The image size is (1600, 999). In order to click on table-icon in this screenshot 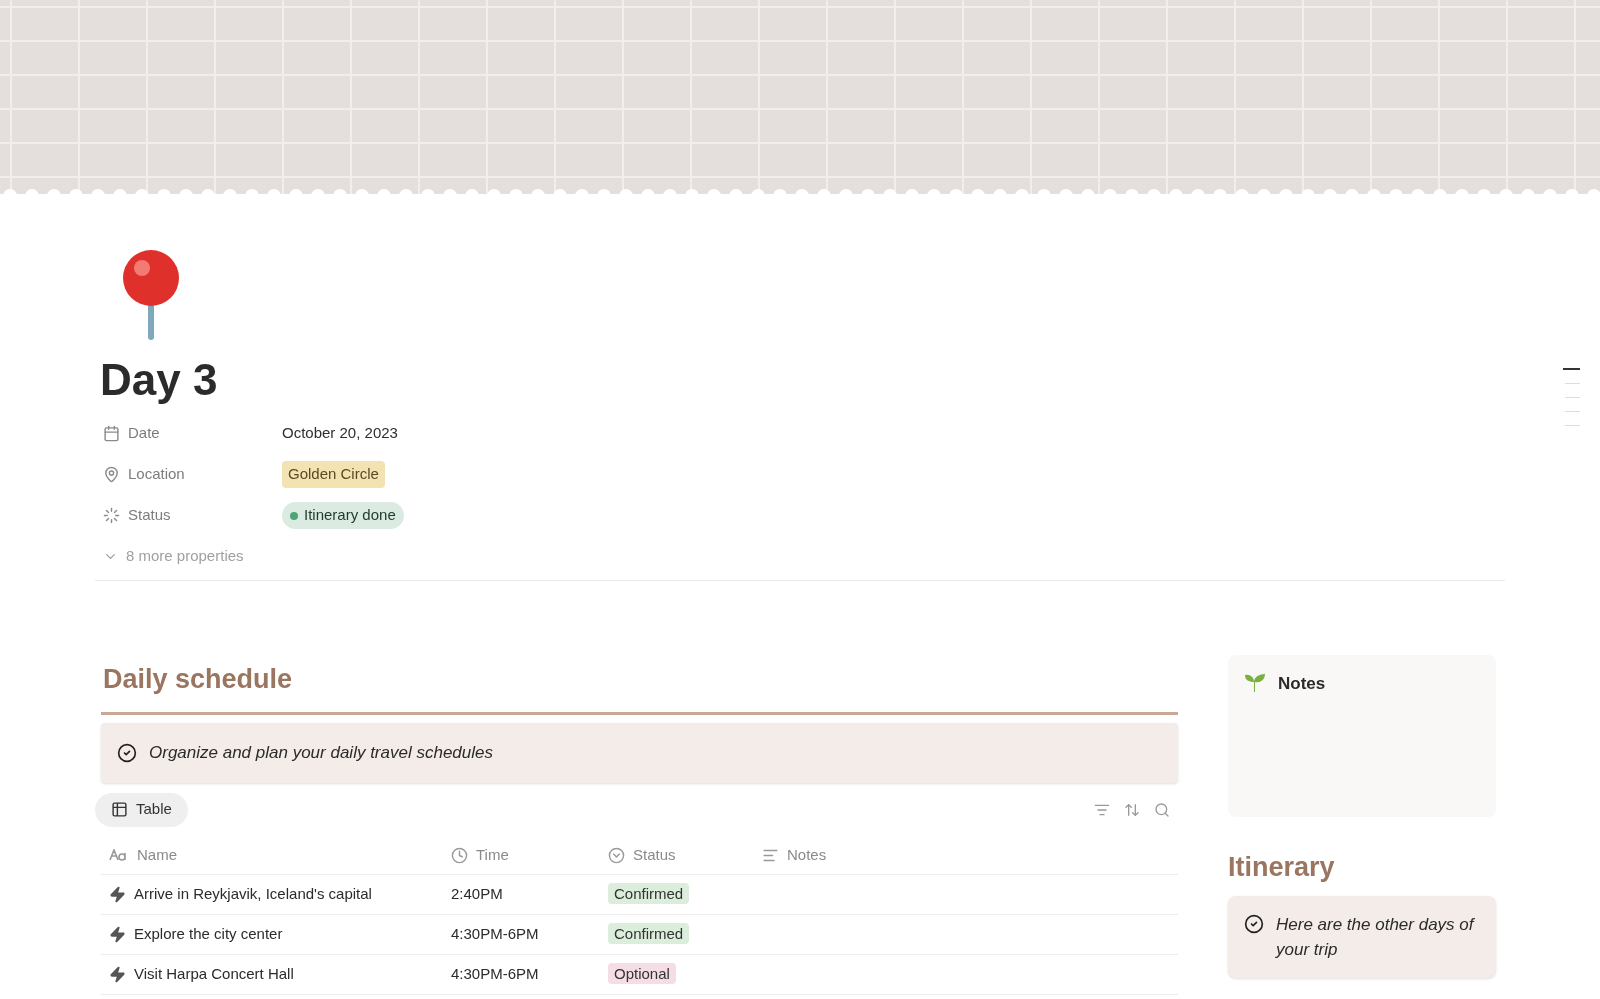, I will do `click(119, 809)`.